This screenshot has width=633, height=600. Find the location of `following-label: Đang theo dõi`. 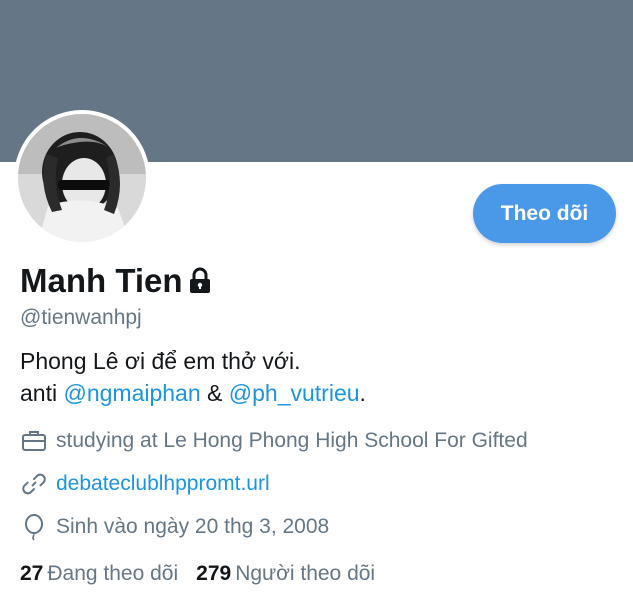

following-label: Đang theo dõi is located at coordinates (113, 573).